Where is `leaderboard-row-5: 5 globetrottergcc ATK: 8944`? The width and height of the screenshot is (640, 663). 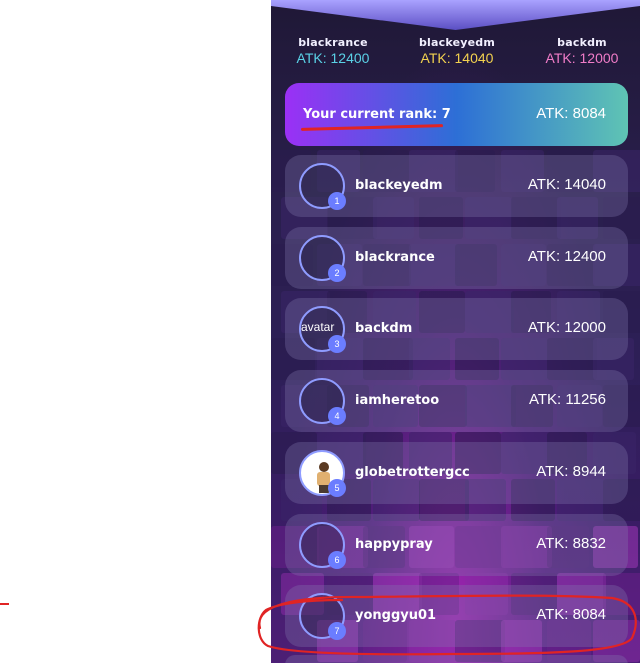
leaderboard-row-5: 5 globetrottergcc ATK: 8944 is located at coordinates (456, 473).